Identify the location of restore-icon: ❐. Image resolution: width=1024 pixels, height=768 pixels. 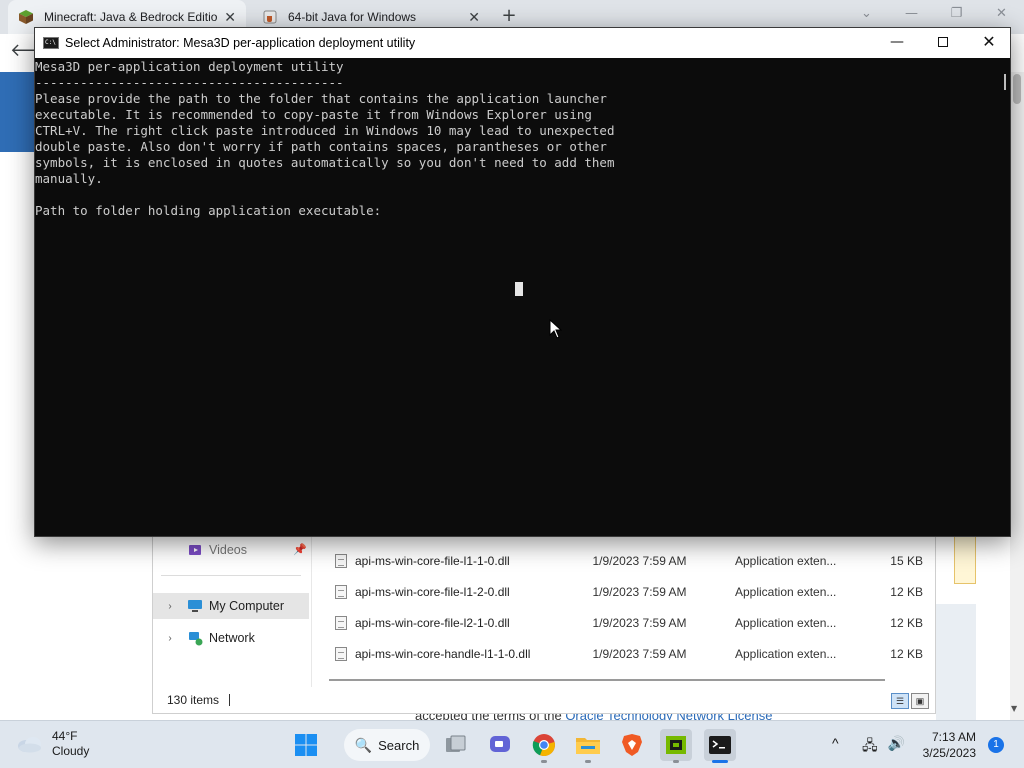
(956, 15).